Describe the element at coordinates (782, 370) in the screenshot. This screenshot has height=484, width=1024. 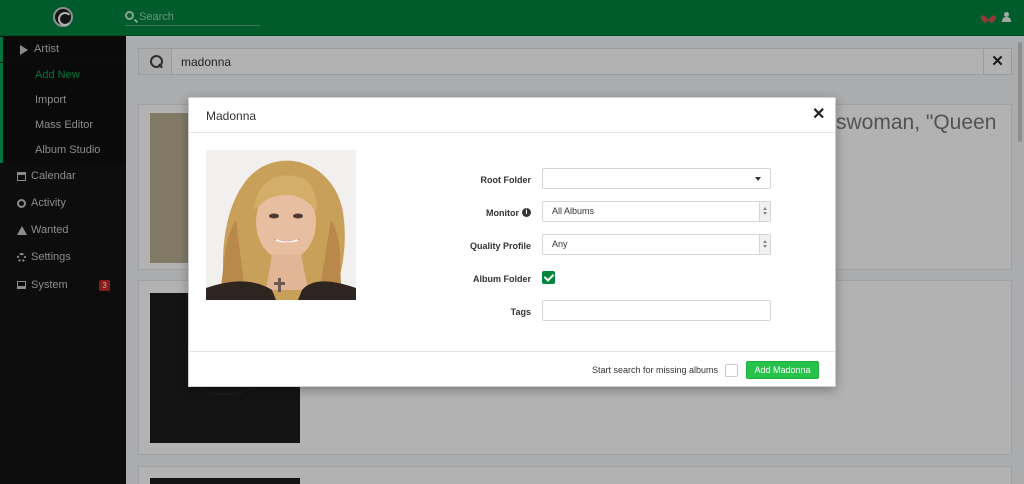
I see `add-artist-button: Add Madonna` at that location.